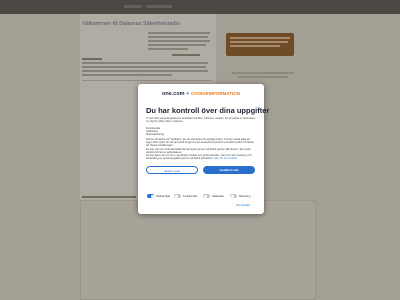 This screenshot has height=300, width=400. Describe the element at coordinates (163, 196) in the screenshot. I see `category-label: Nödvändiga` at that location.